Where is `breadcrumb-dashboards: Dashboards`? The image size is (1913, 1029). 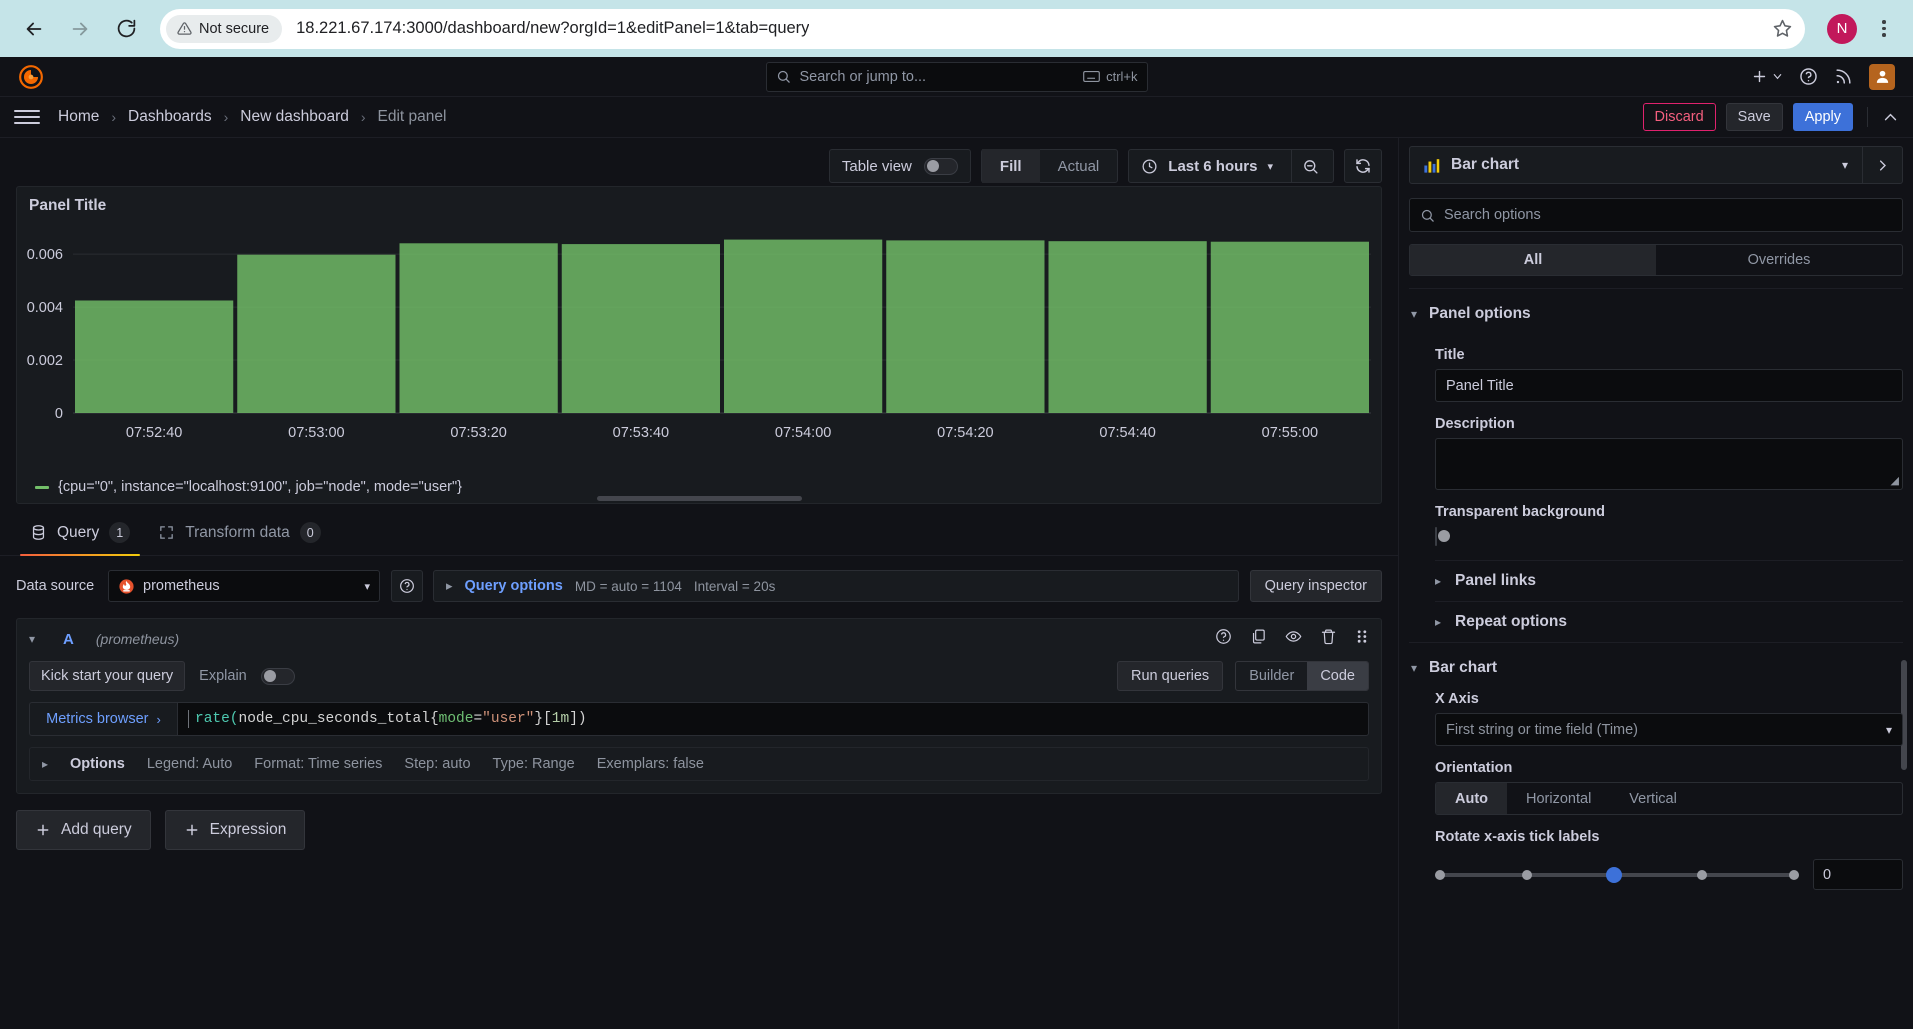 breadcrumb-dashboards: Dashboards is located at coordinates (170, 117).